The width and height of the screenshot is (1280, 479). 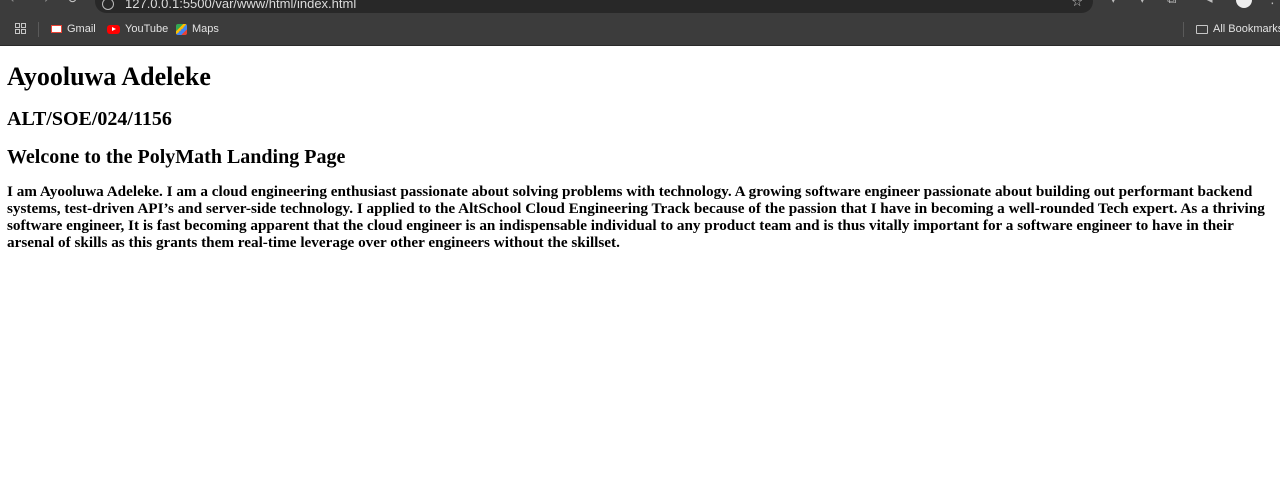 What do you see at coordinates (240, 5) in the screenshot?
I see `url-text: 127.0.0.1:5500/var/www/html/index.html` at bounding box center [240, 5].